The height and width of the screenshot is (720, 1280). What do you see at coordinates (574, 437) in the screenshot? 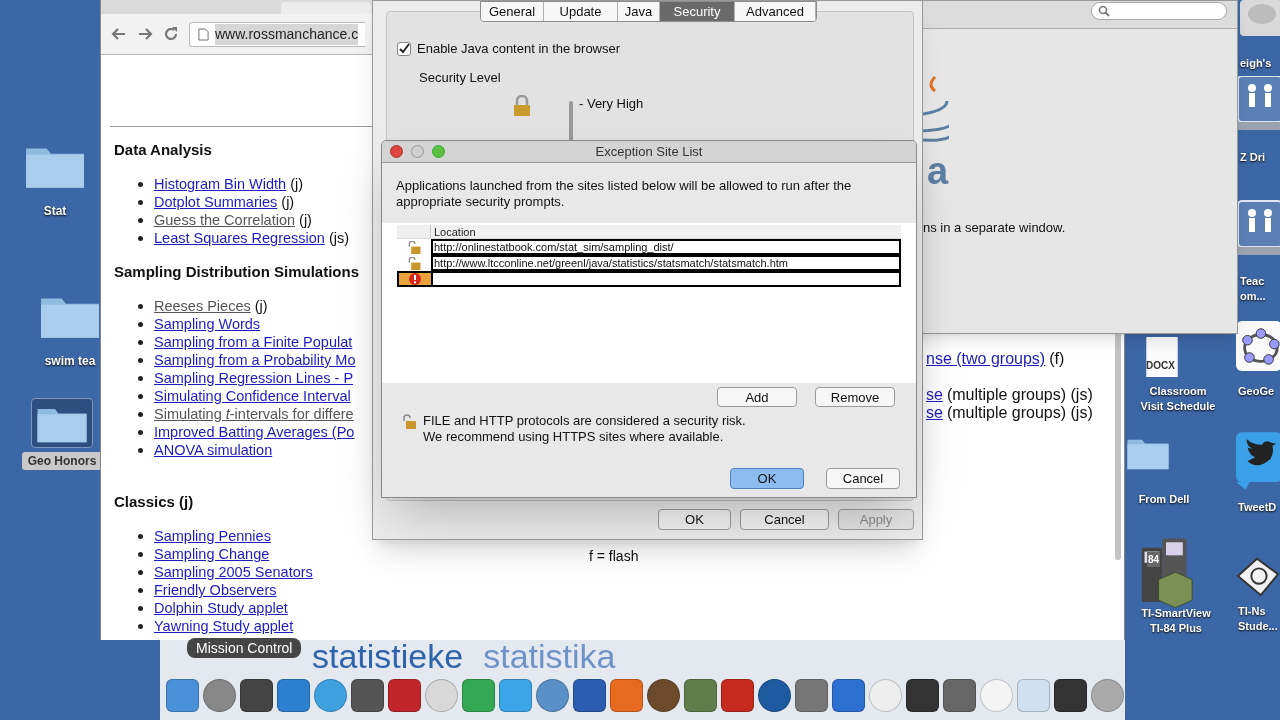
I see `warning-text: We recommend using HTTPS sites where available.` at bounding box center [574, 437].